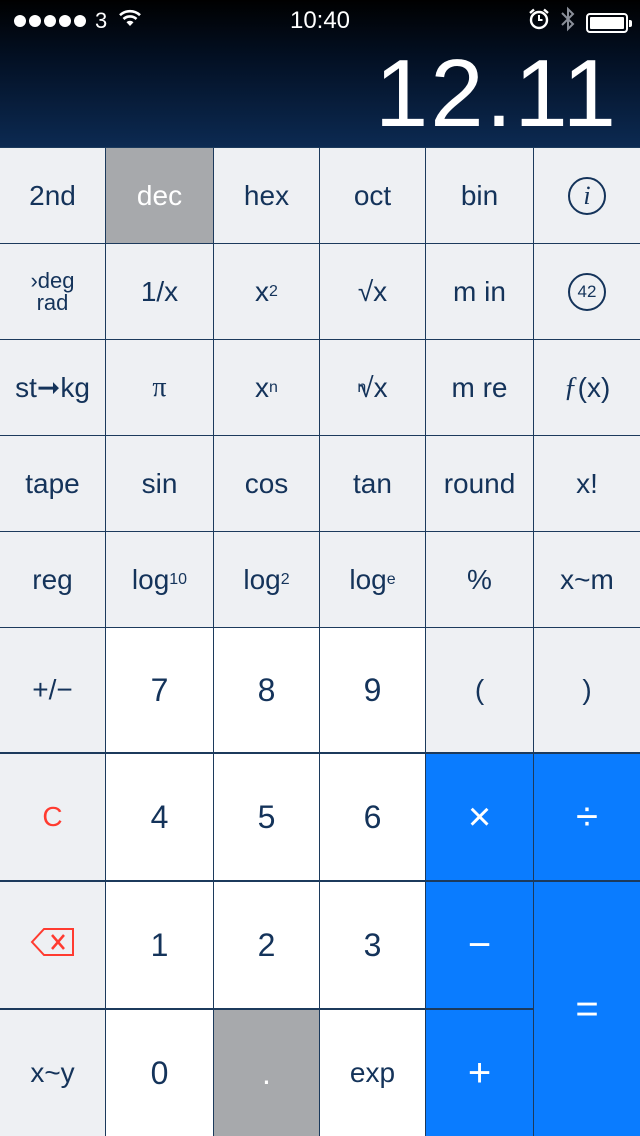 Image resolution: width=640 pixels, height=1136 pixels. I want to click on backspace-icon, so click(53, 945).